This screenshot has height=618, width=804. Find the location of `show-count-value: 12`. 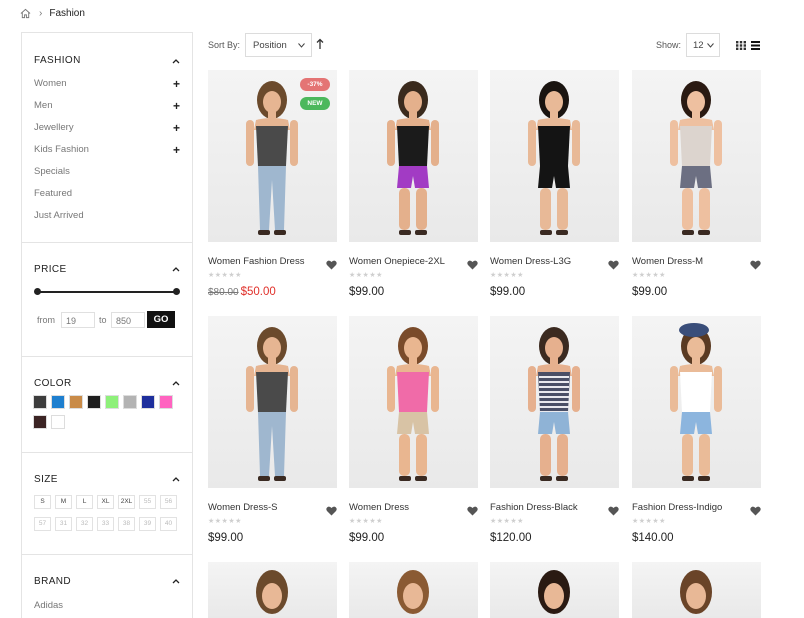

show-count-value: 12 is located at coordinates (698, 45).